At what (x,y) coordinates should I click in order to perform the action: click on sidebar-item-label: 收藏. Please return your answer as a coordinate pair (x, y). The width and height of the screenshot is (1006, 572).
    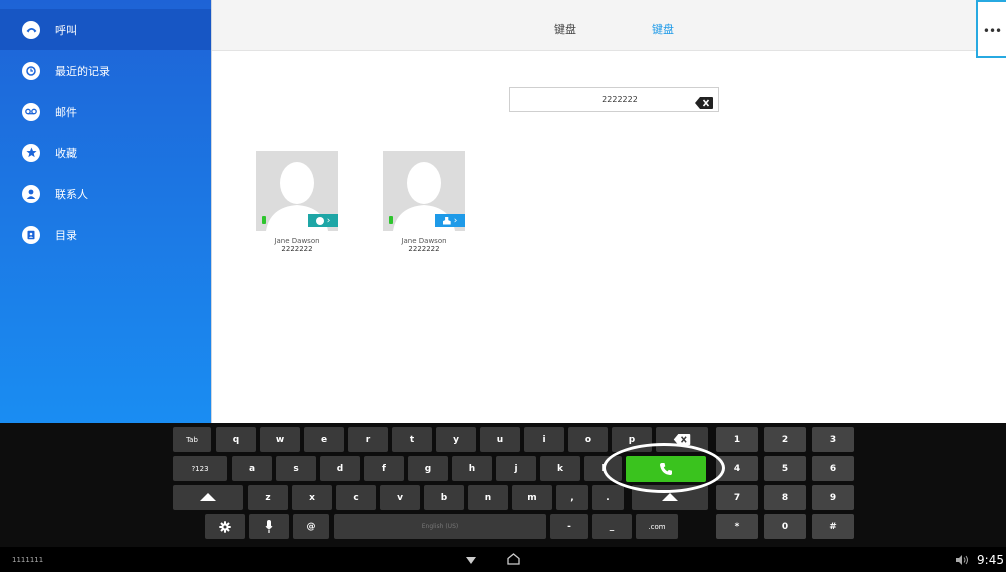
    Looking at the image, I should click on (66, 153).